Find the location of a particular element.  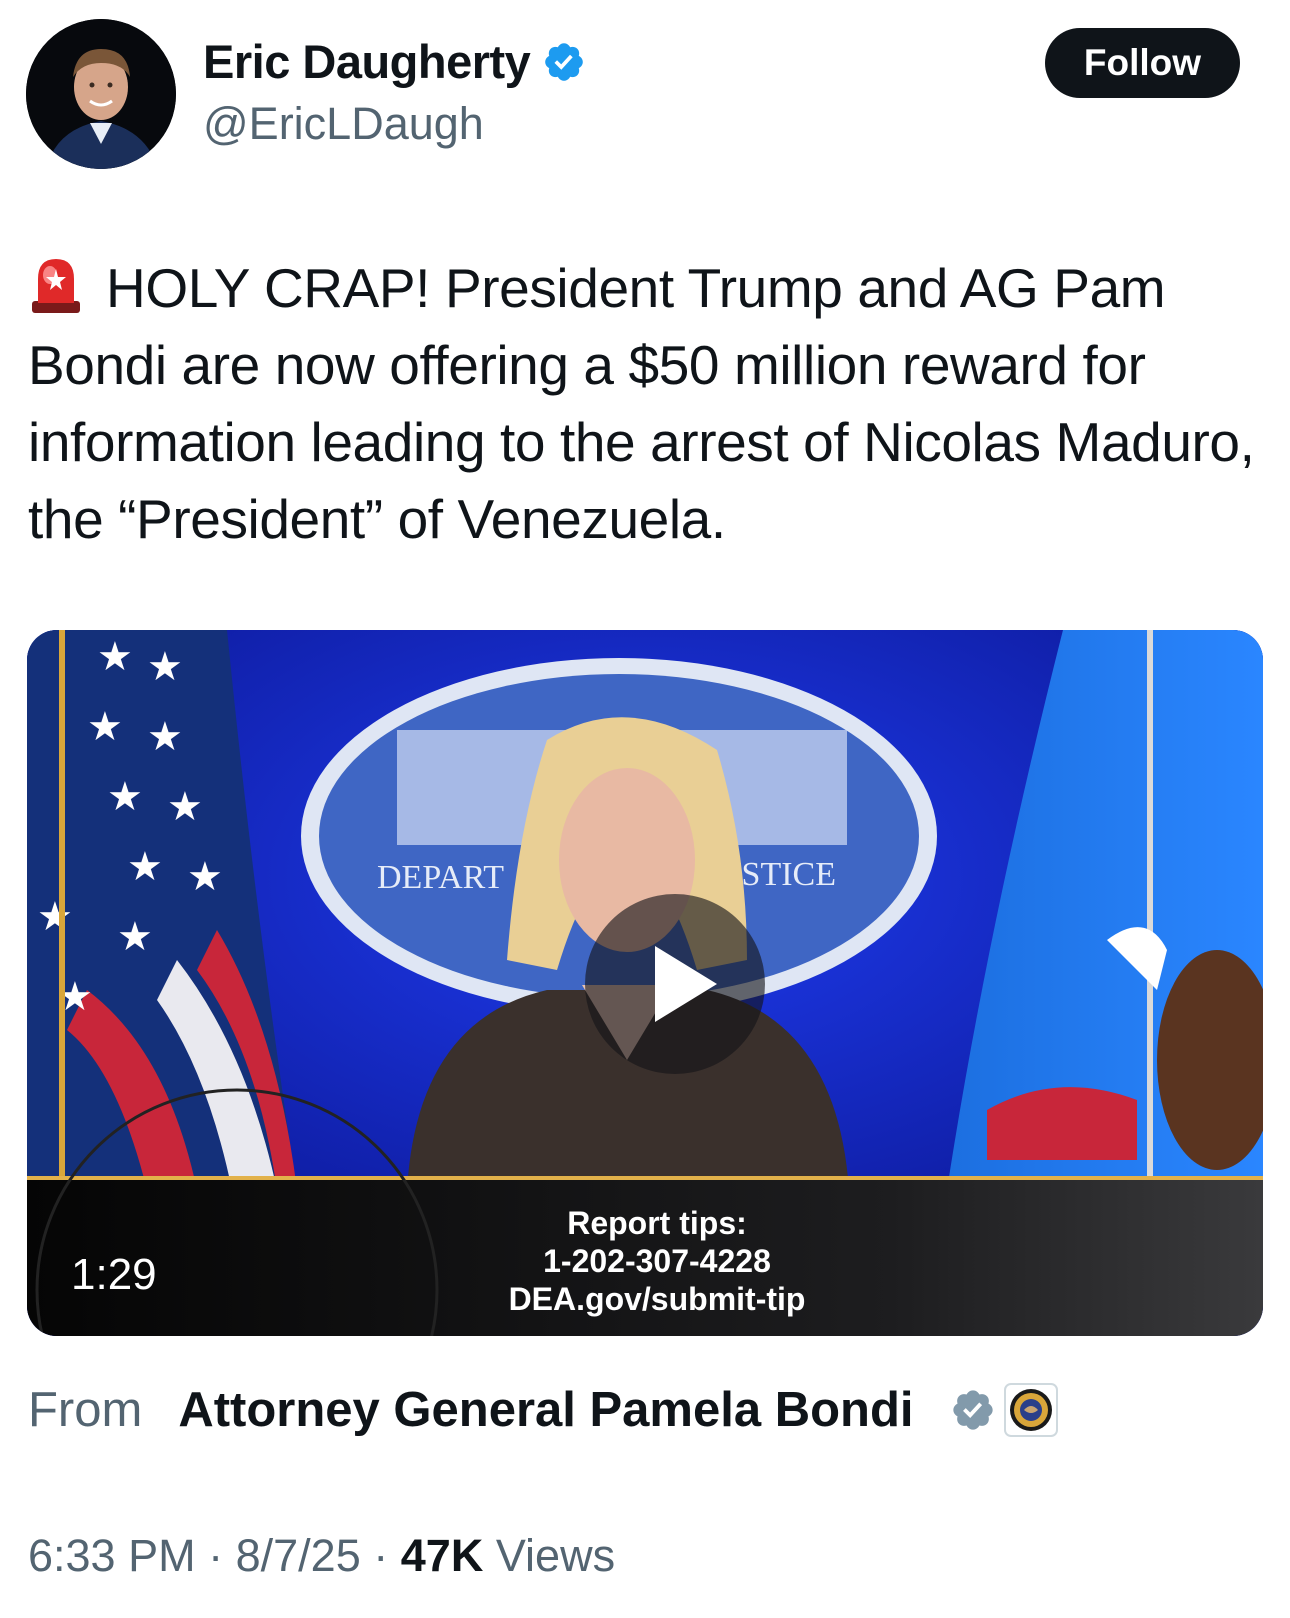

media-source: From Attorney General Pamela Bondi is located at coordinates (543, 1410).